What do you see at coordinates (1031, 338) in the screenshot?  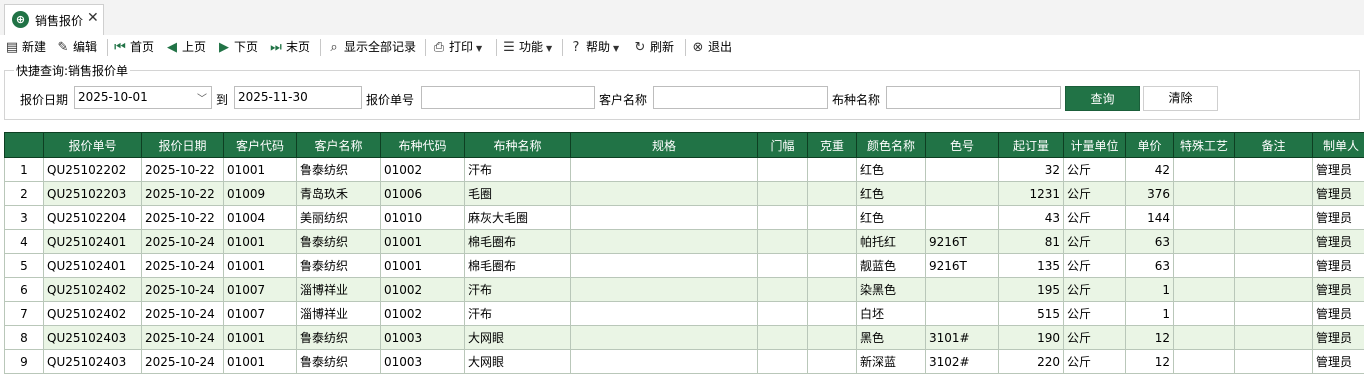 I see `table-cell: 190` at bounding box center [1031, 338].